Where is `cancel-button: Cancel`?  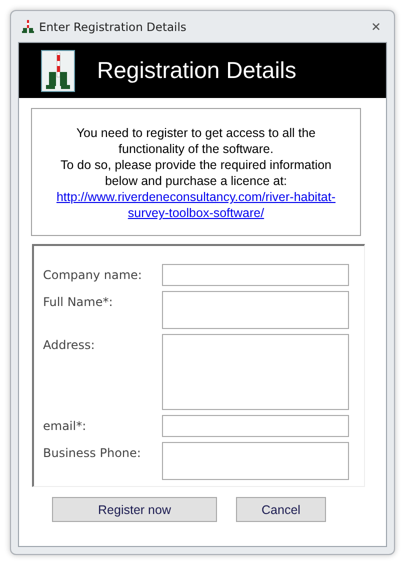 cancel-button: Cancel is located at coordinates (281, 509).